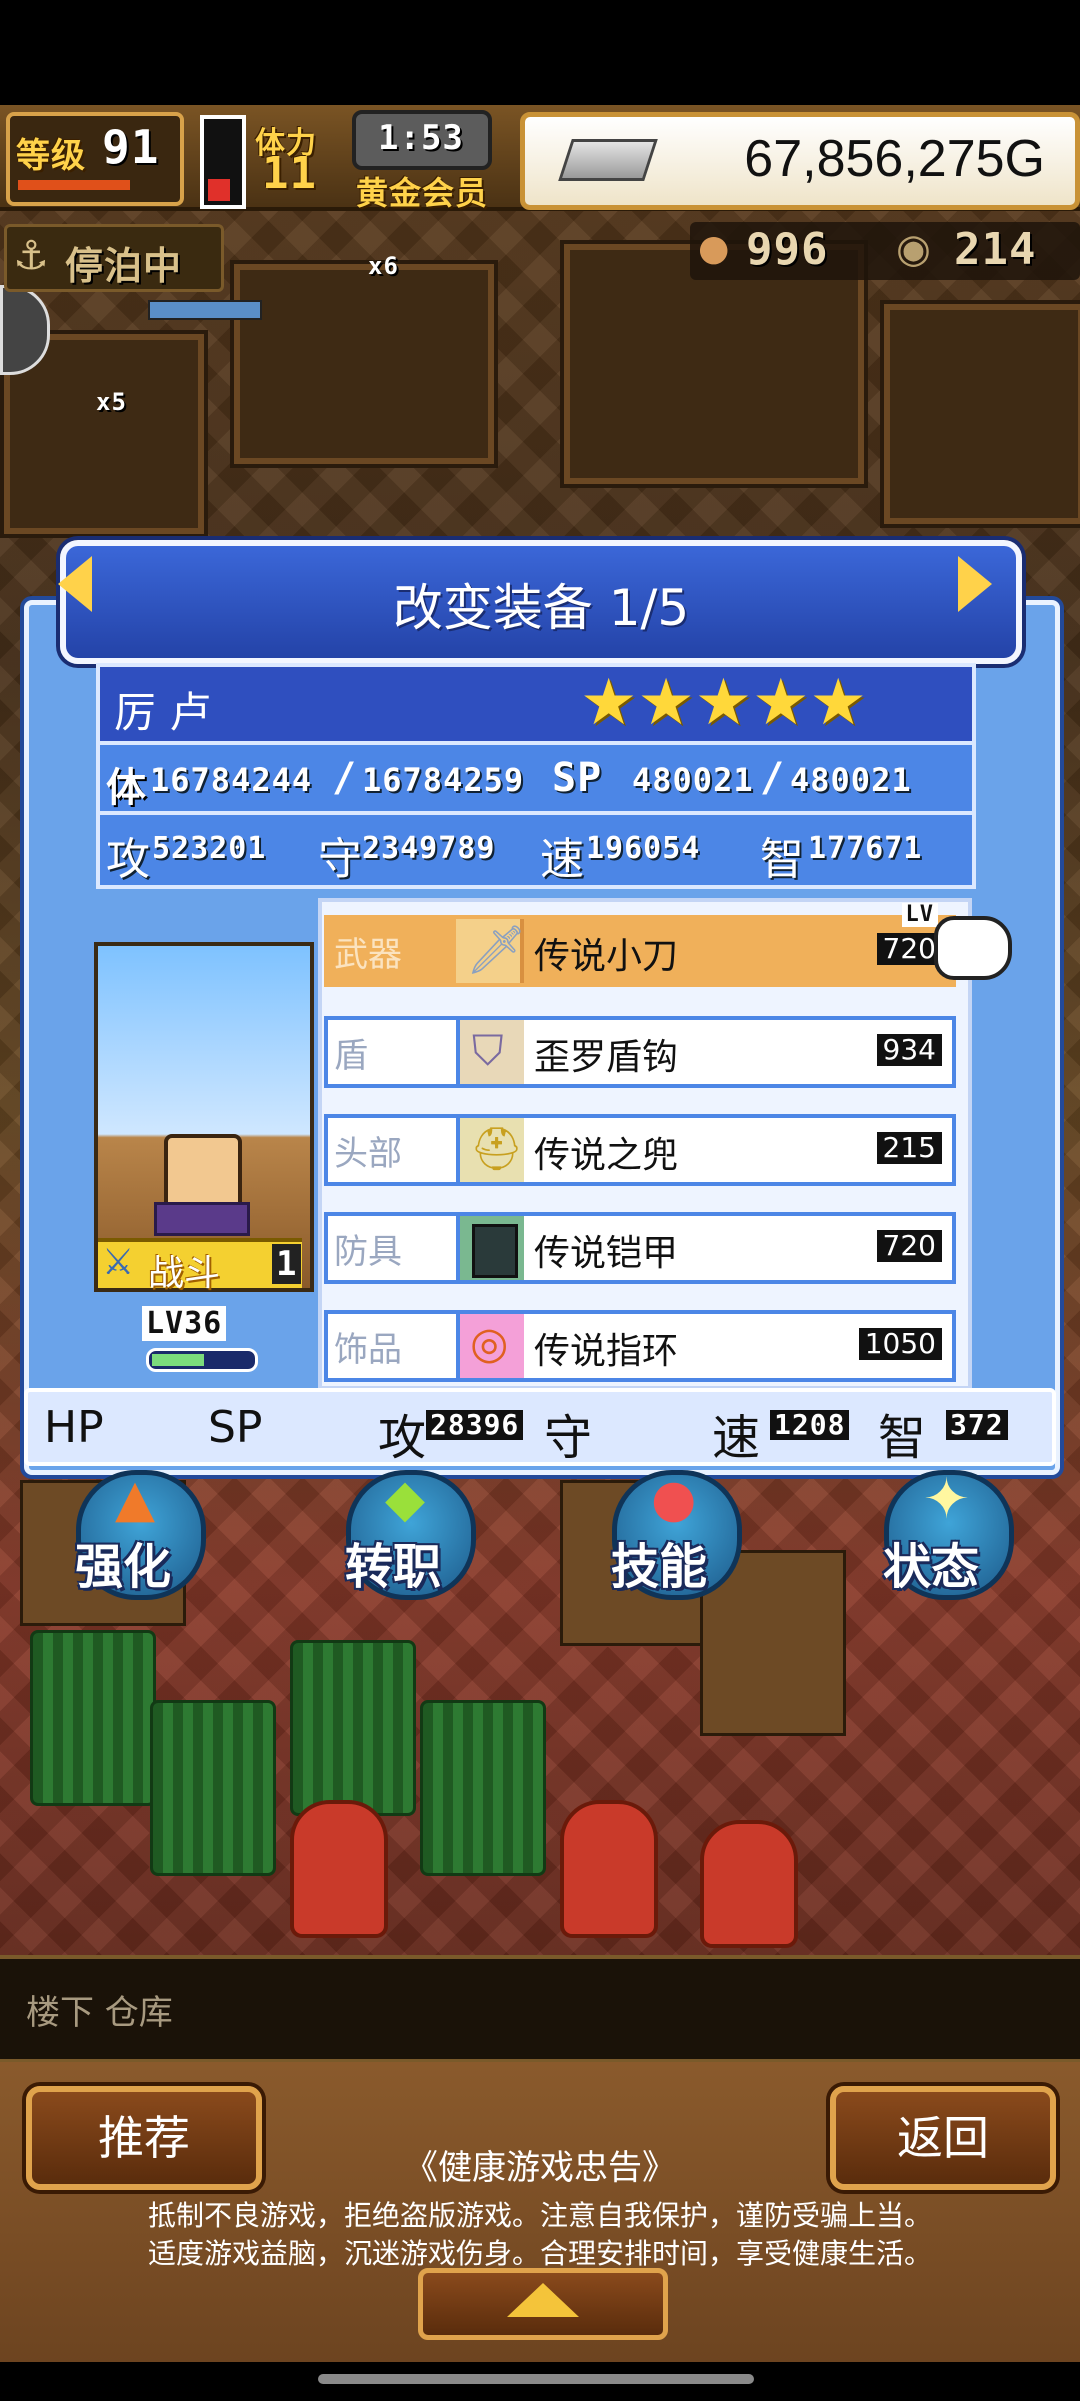  What do you see at coordinates (536, 780) in the screenshot?
I see `hp-sp-row: 体 16784244 / 16784259 SP 480021 / 480021` at bounding box center [536, 780].